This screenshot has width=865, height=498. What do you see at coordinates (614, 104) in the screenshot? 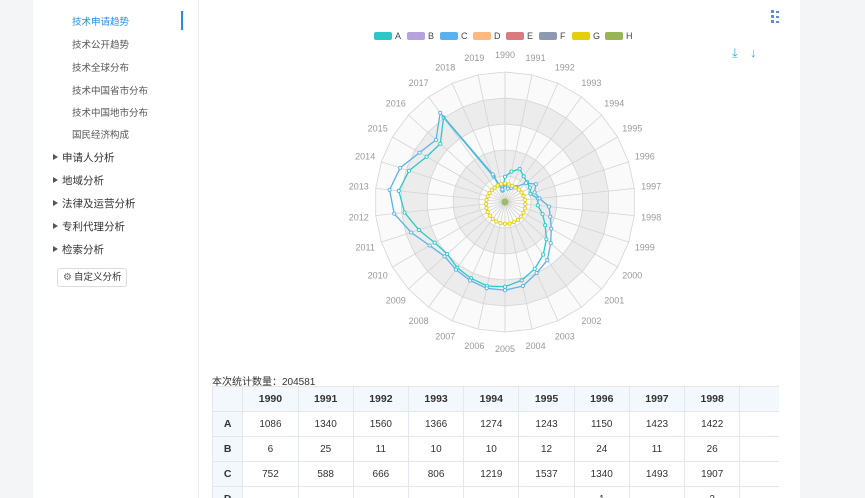
I see `radar-axis-label: 1994` at bounding box center [614, 104].